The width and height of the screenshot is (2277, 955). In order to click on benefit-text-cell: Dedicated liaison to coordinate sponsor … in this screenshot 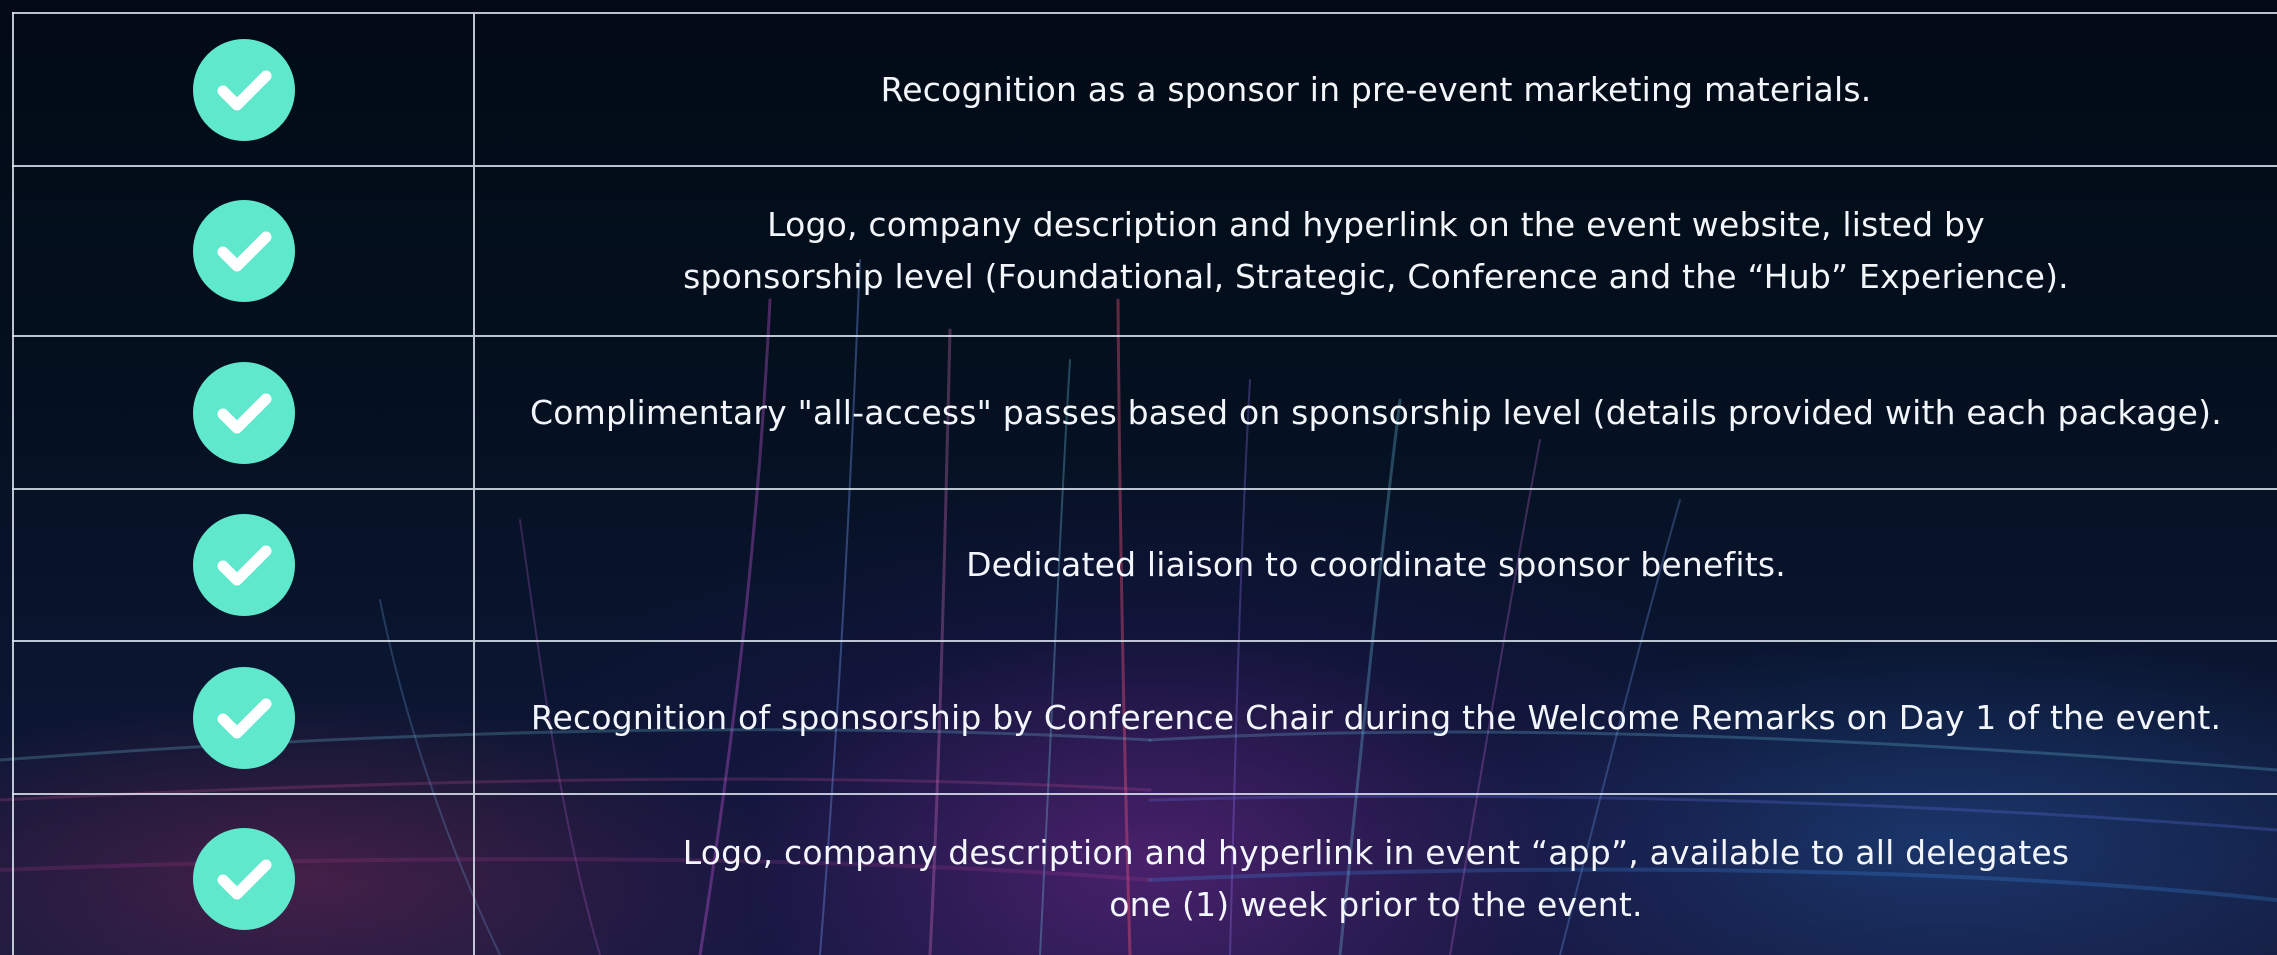, I will do `click(1375, 565)`.